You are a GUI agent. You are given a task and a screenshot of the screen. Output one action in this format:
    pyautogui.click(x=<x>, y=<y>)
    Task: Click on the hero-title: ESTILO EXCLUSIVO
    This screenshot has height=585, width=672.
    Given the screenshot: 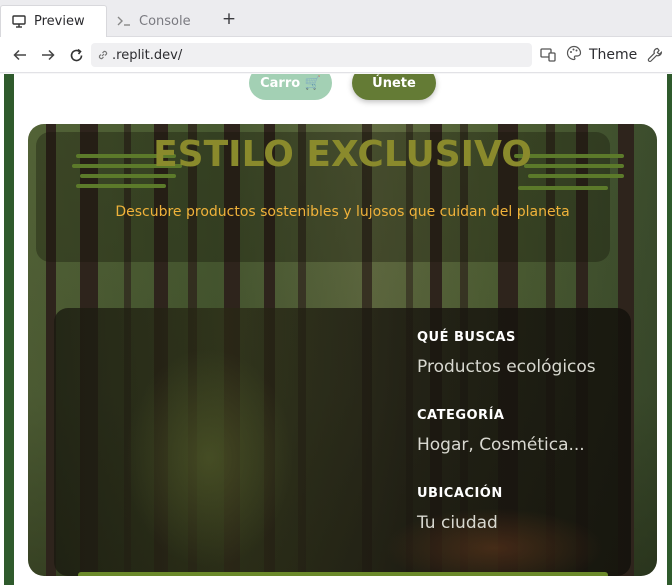 What is the action you would take?
    pyautogui.click(x=342, y=154)
    